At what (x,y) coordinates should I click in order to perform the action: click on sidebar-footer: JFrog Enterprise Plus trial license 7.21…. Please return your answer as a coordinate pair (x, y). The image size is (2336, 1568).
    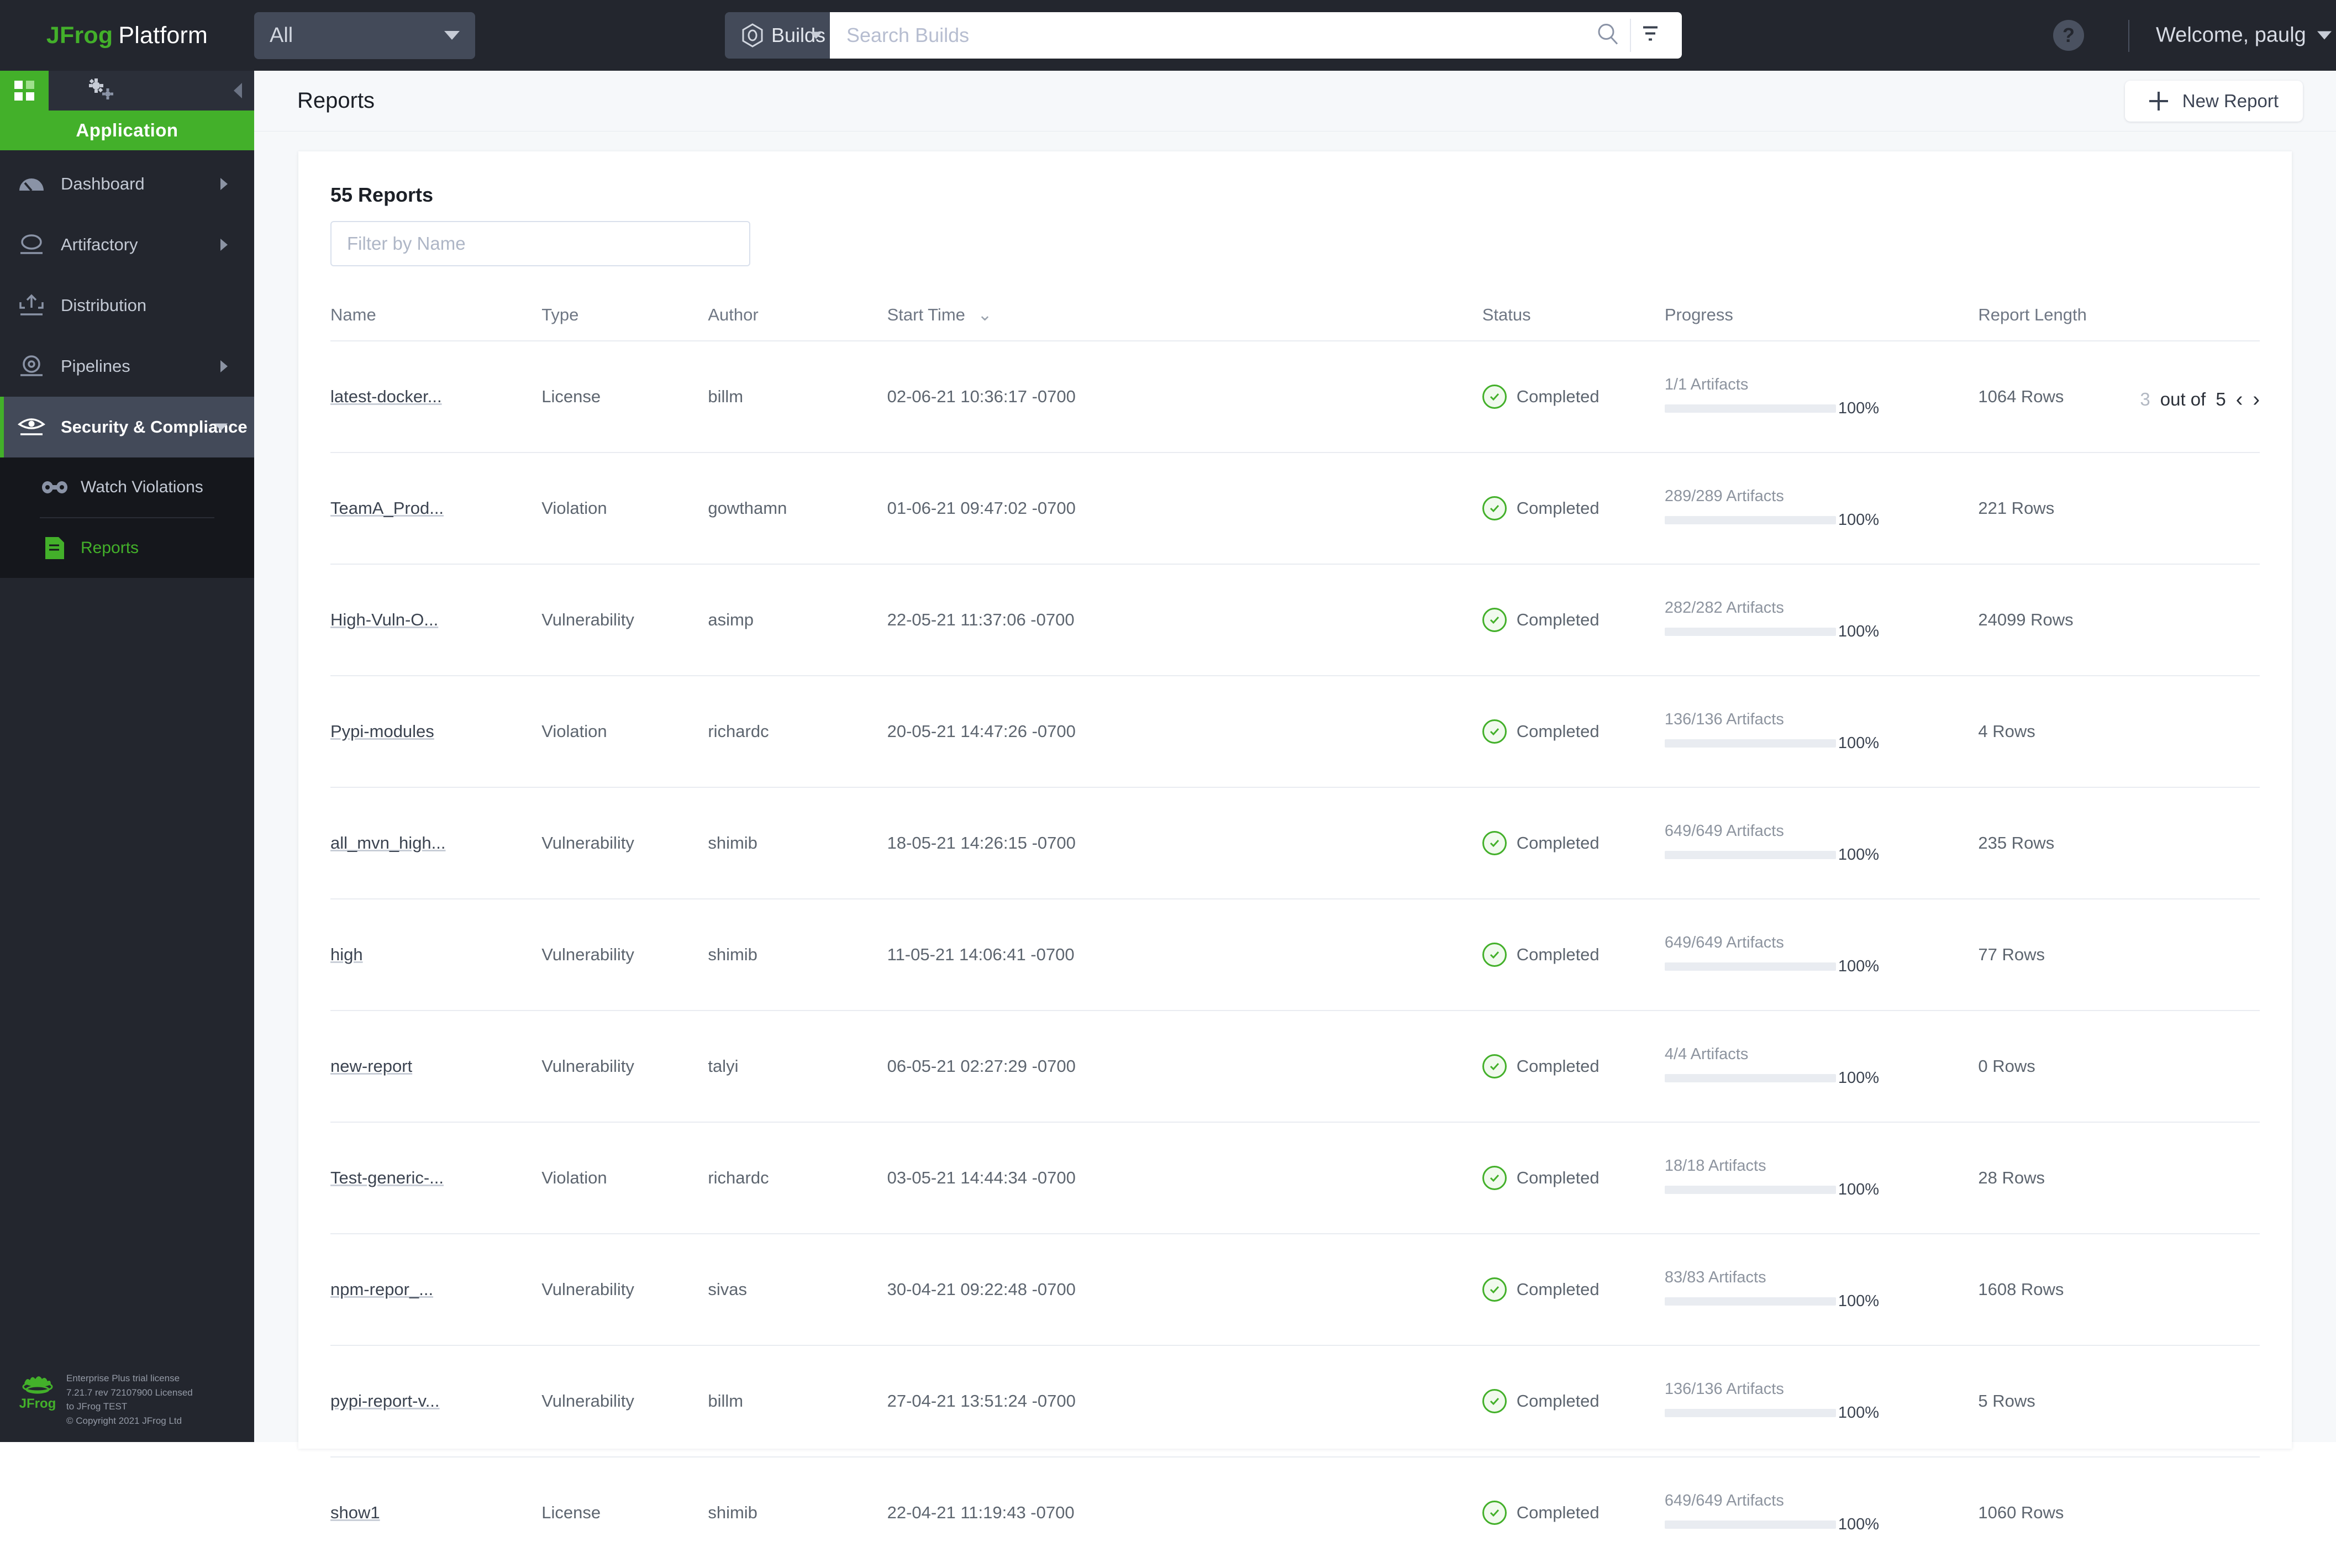
    Looking at the image, I should click on (127, 1399).